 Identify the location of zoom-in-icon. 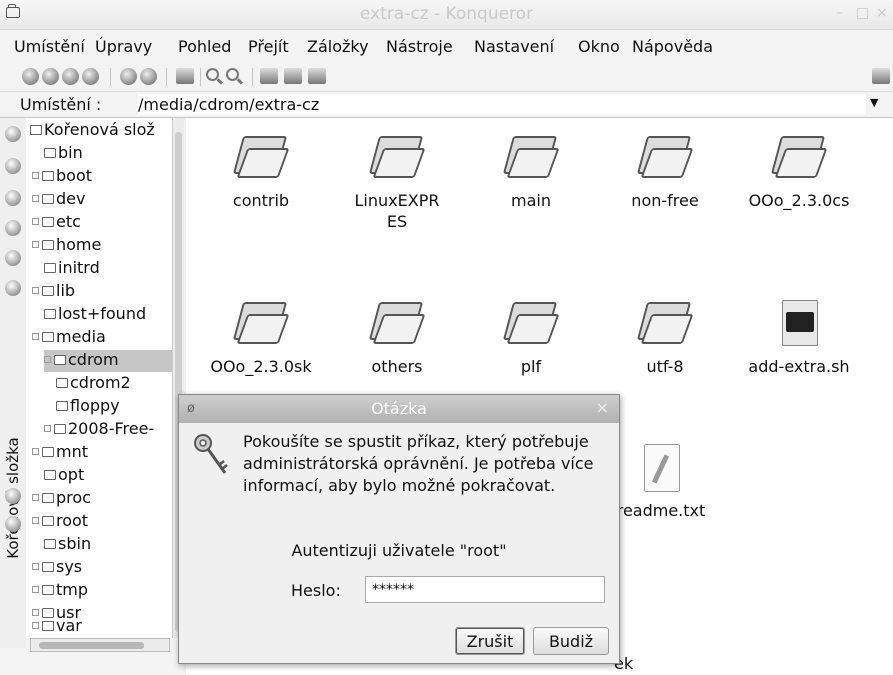
(212, 74).